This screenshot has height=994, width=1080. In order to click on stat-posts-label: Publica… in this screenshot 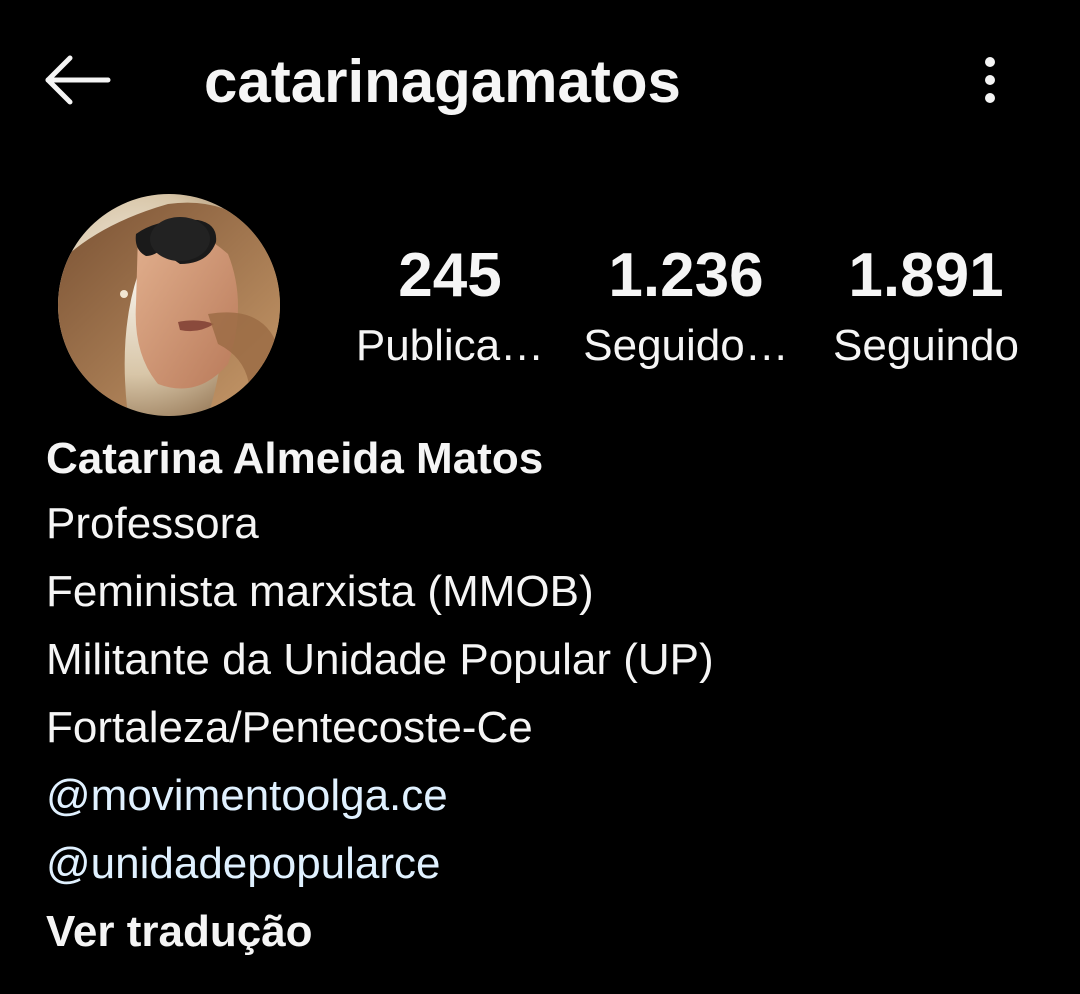, I will do `click(450, 345)`.